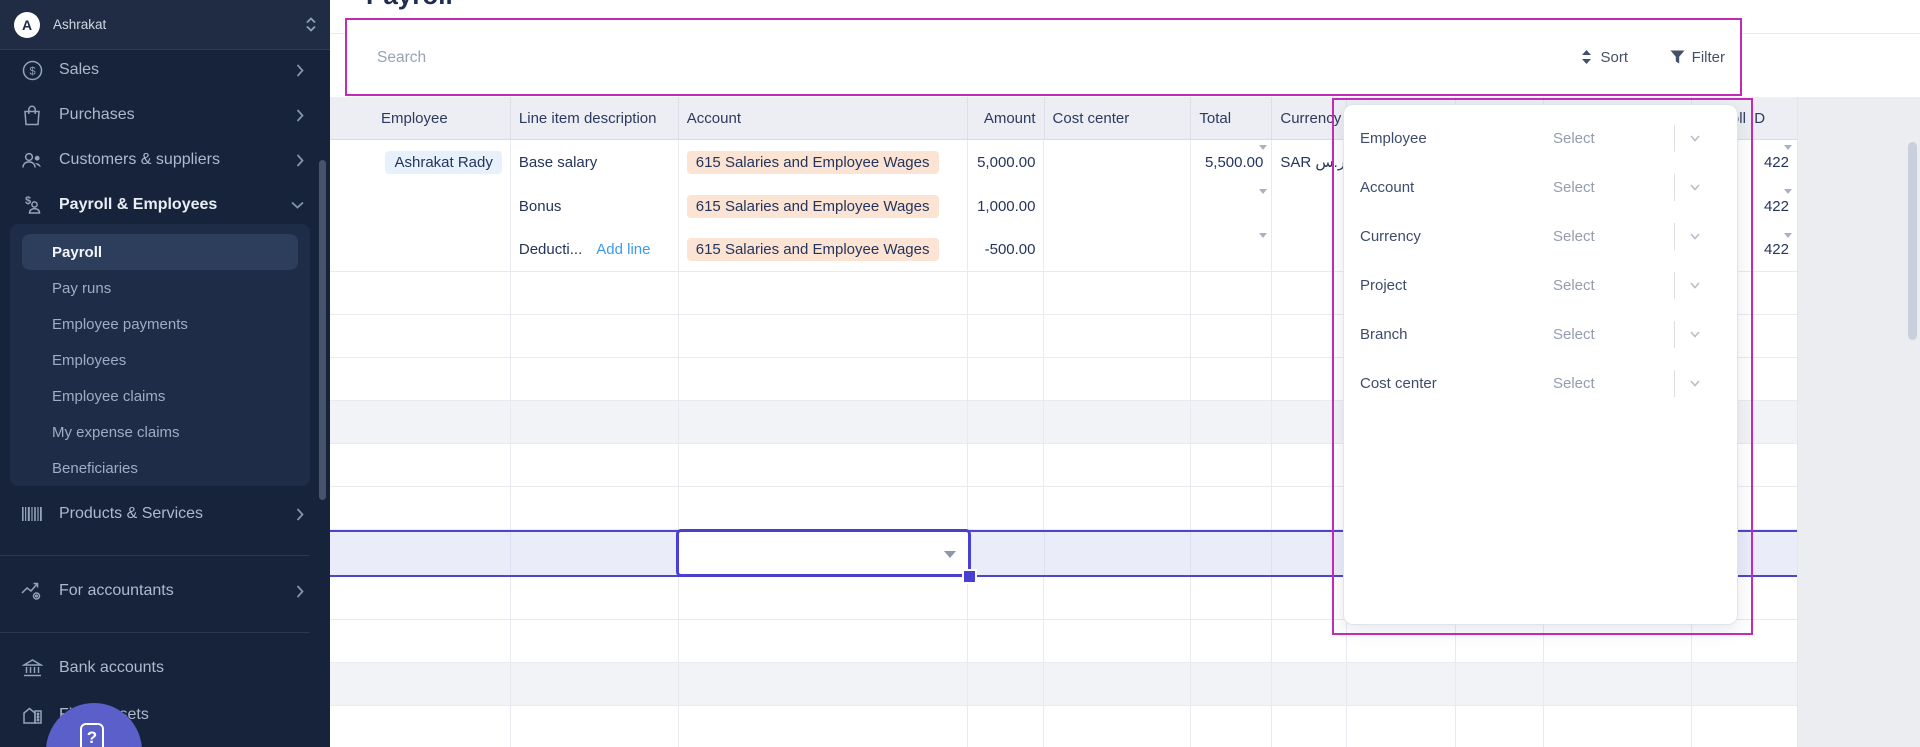 Image resolution: width=1920 pixels, height=747 pixels. Describe the element at coordinates (1383, 285) in the screenshot. I see `filter-label: Project` at that location.